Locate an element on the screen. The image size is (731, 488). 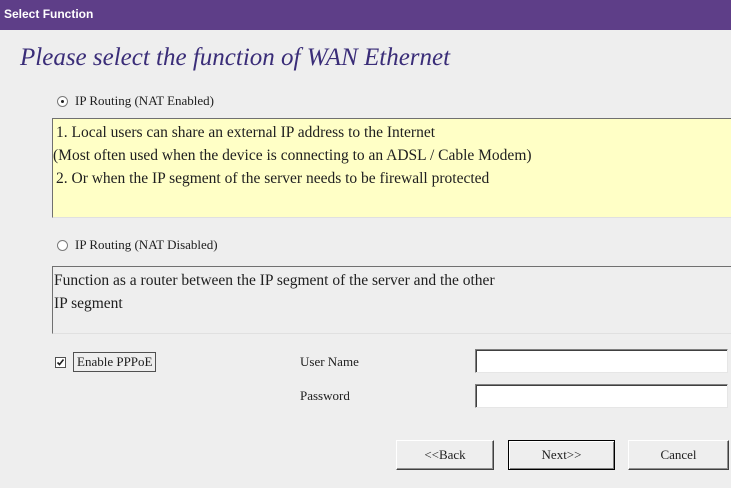
user-name-input is located at coordinates (601, 361).